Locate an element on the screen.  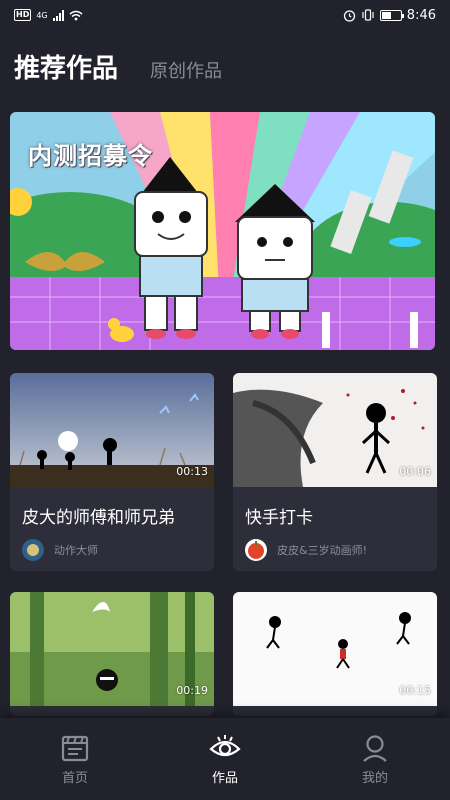
tab-recommended: 推荐作品 is located at coordinates (66, 66).